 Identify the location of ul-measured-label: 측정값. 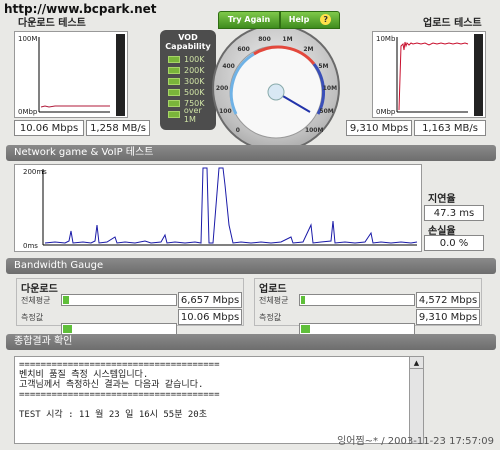
(270, 317).